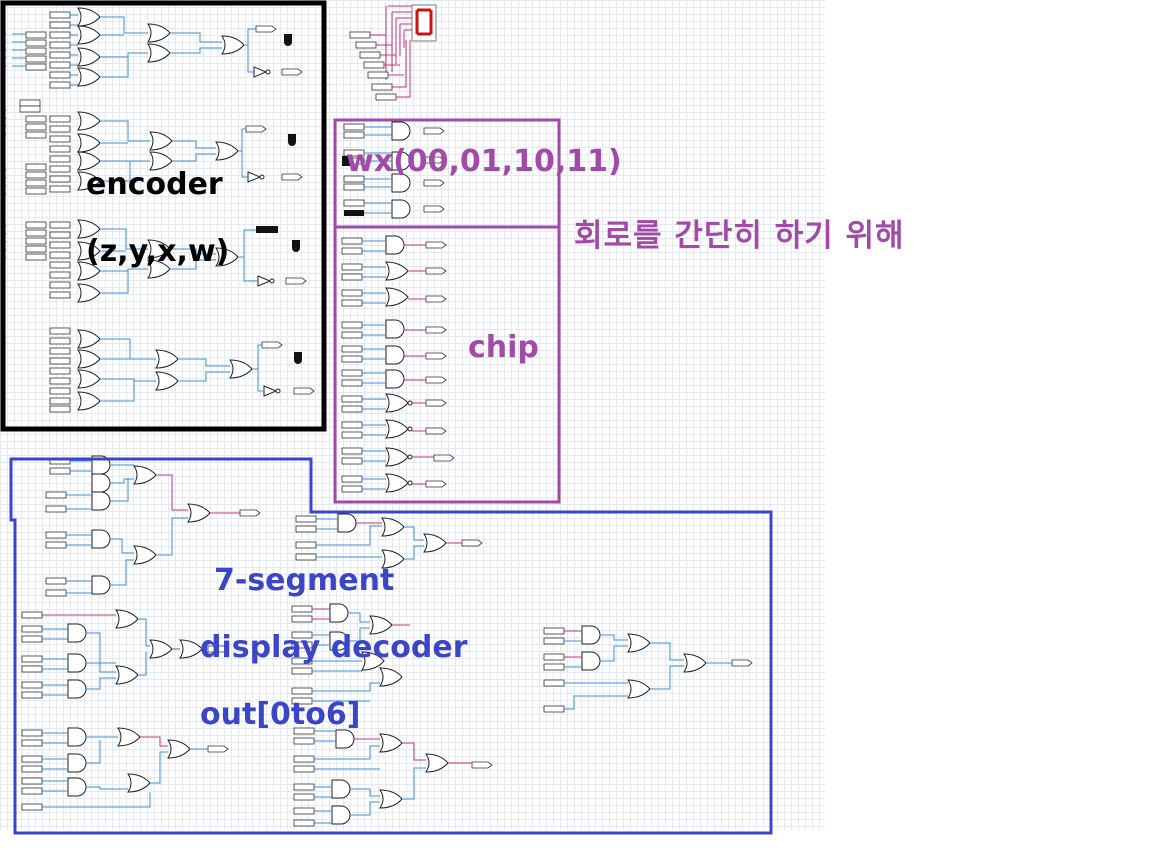 The image size is (1152, 850). Describe the element at coordinates (503, 347) in the screenshot. I see `chip-title: chip` at that location.